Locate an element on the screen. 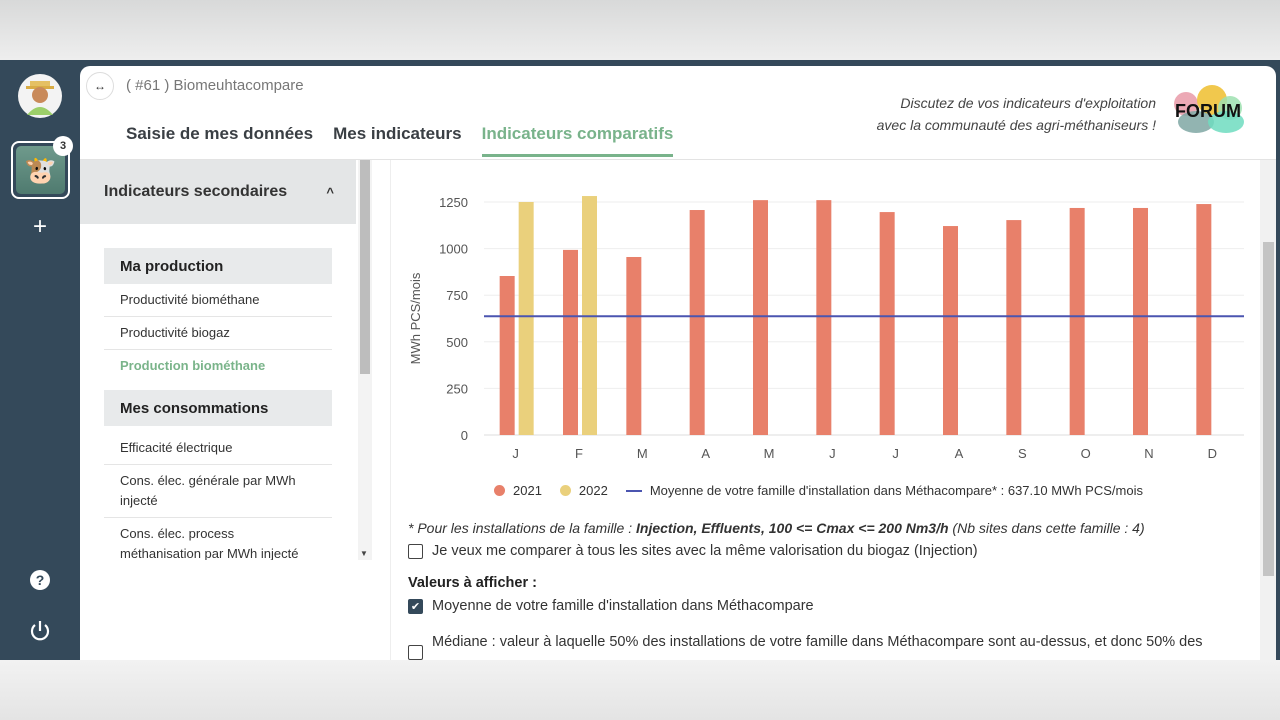 This screenshot has width=1280, height=720. svg-text: FORUM is located at coordinates (1208, 111).